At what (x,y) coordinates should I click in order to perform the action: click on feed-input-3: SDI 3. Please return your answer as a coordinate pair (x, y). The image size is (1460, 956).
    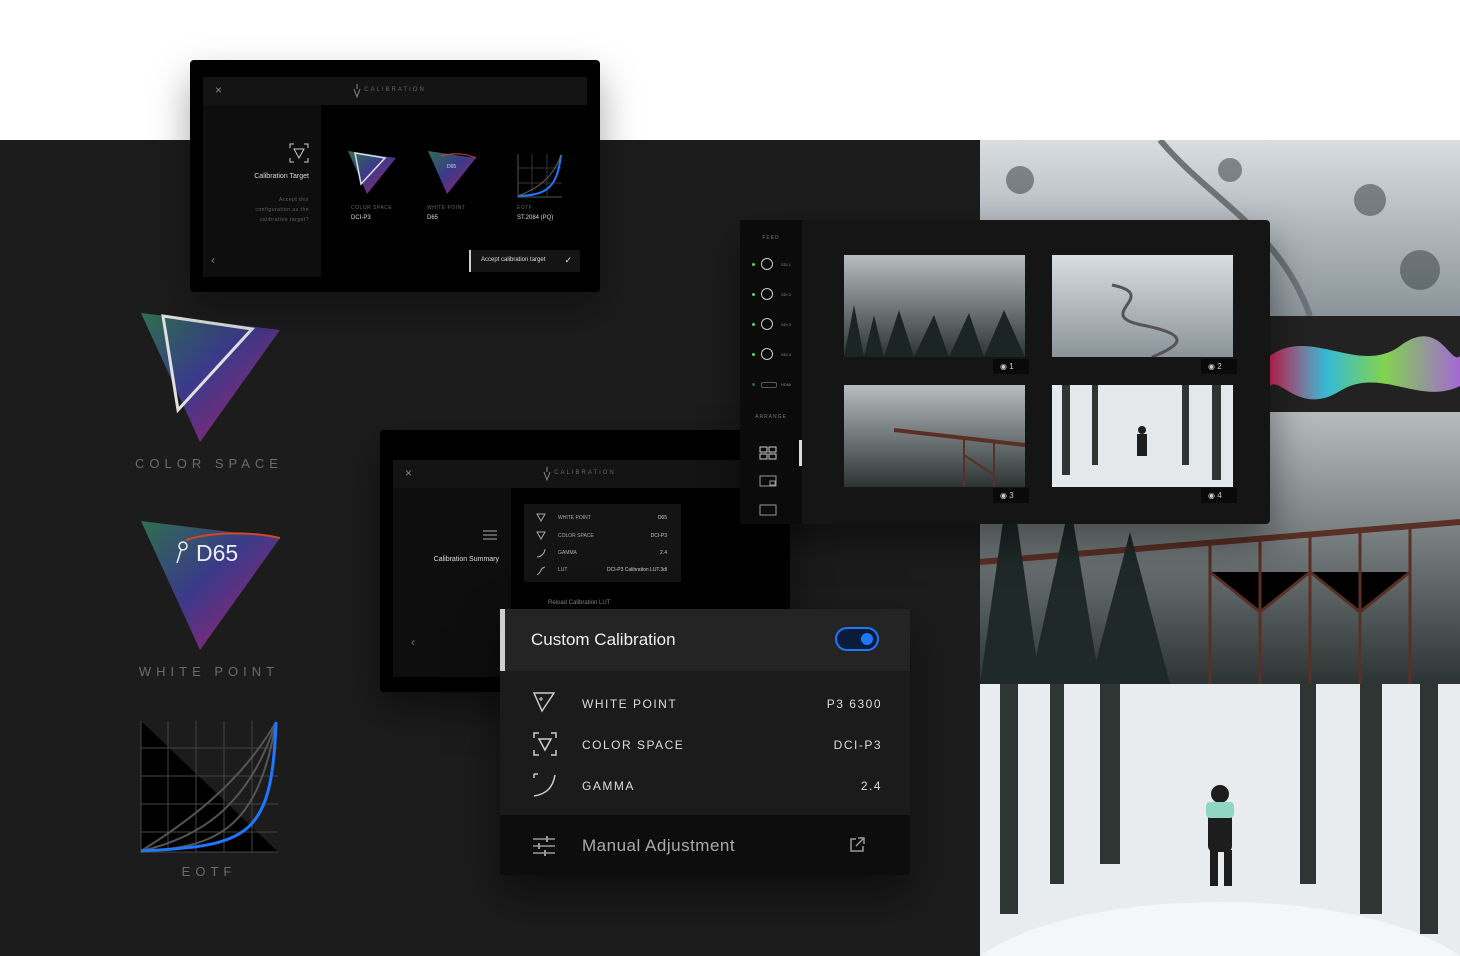
    Looking at the image, I should click on (771, 325).